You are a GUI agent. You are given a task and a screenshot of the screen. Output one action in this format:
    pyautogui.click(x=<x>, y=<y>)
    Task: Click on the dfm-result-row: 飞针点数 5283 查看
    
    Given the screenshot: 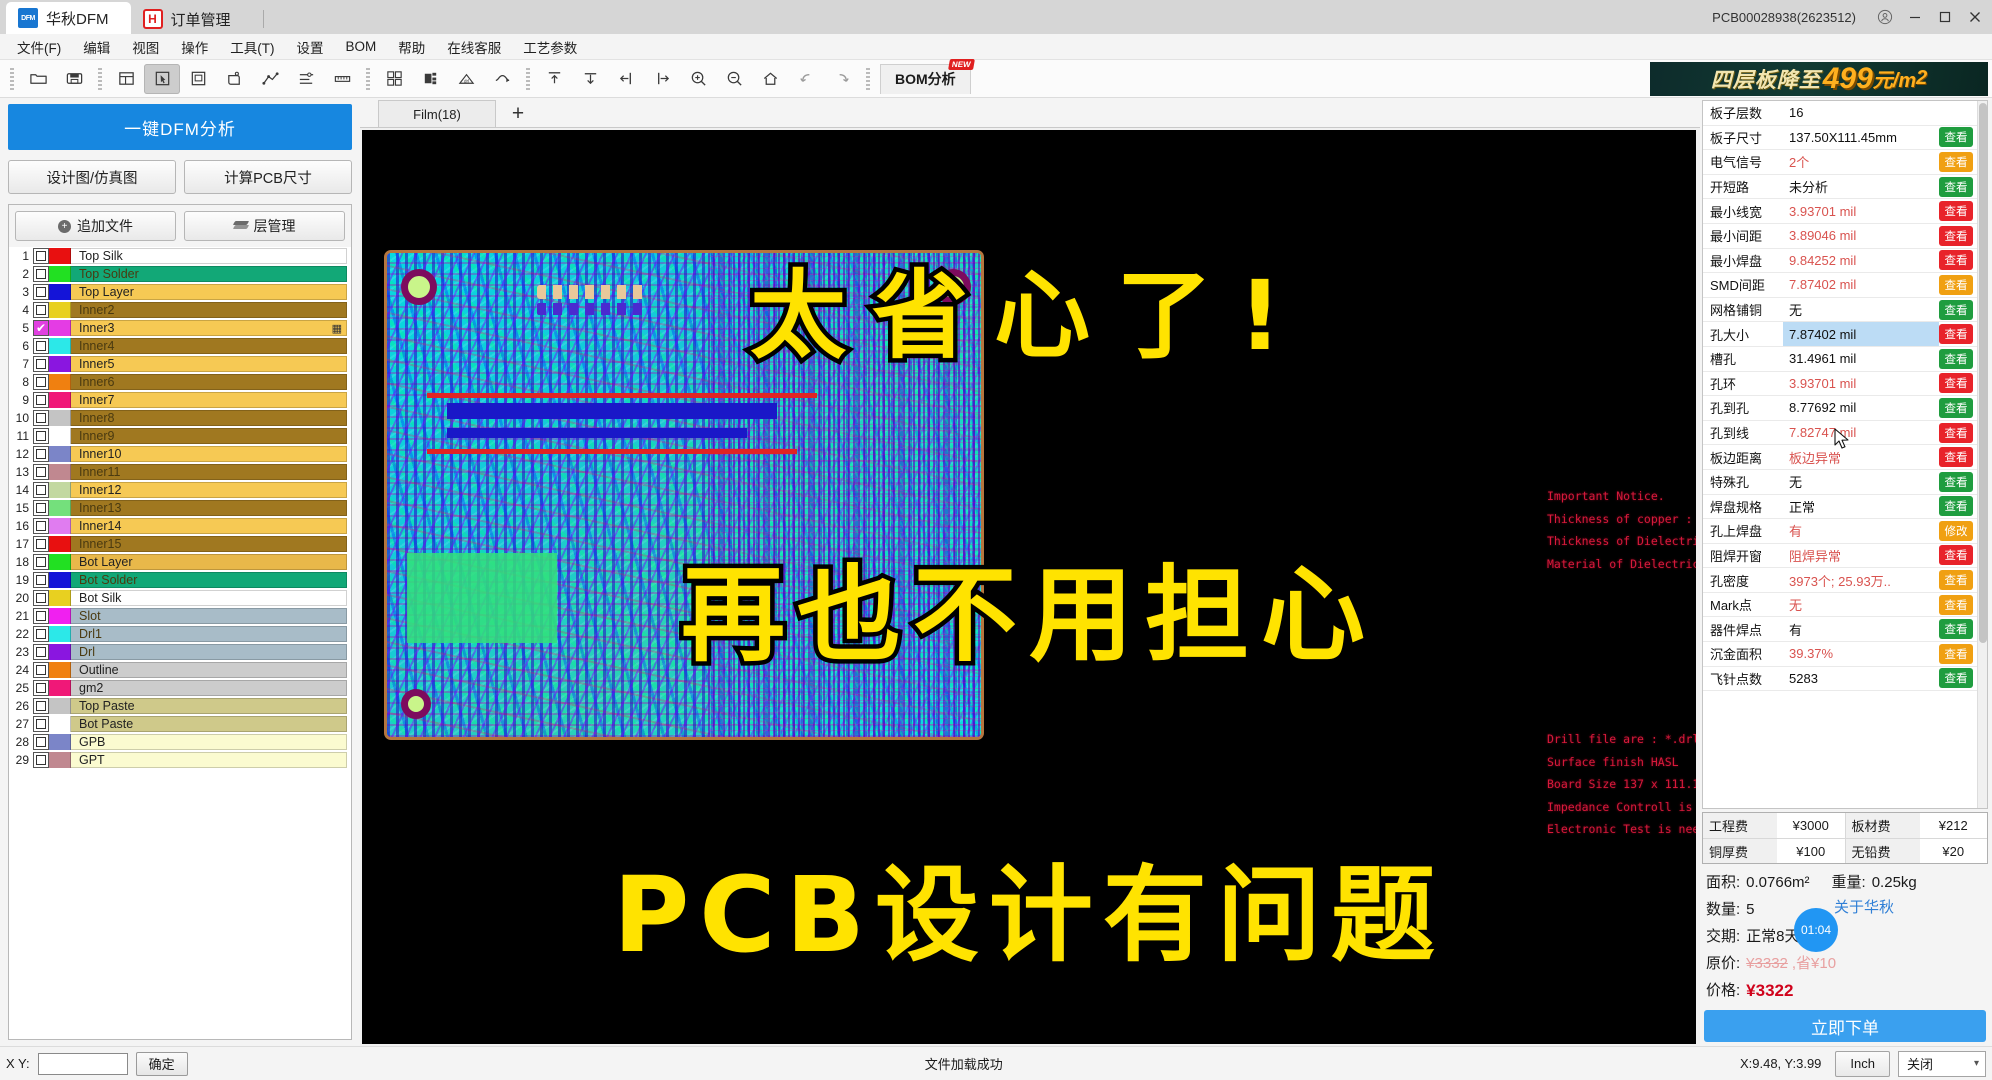 What is the action you would take?
    pyautogui.click(x=1840, y=679)
    